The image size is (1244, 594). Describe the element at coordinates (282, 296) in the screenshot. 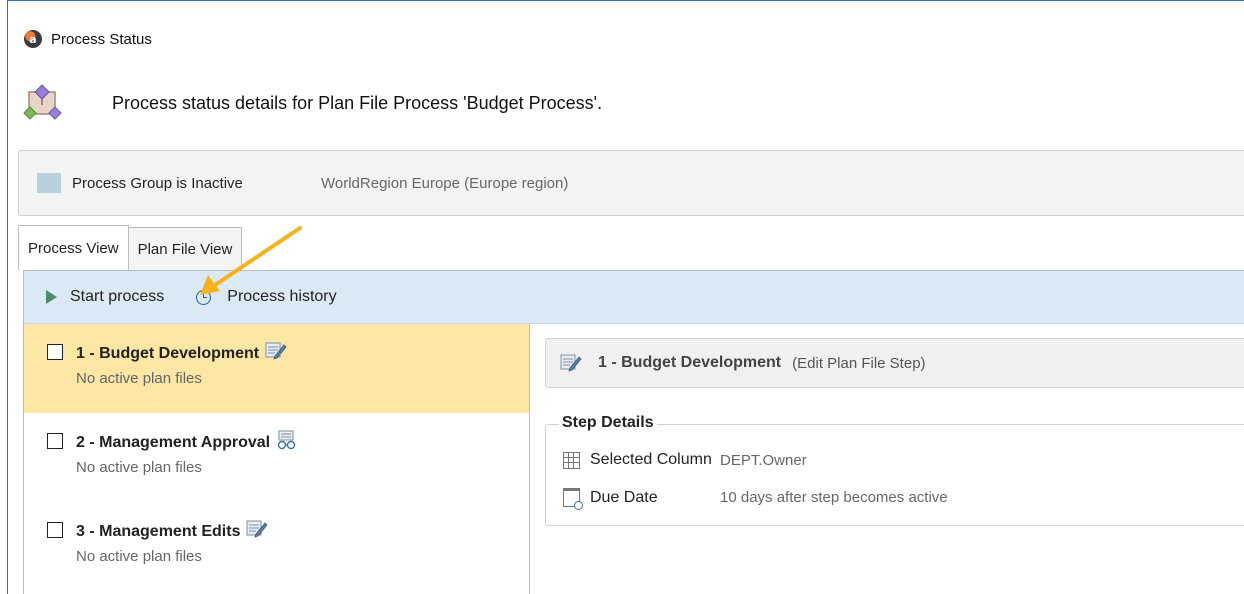

I see `process-history-label: Process history` at that location.